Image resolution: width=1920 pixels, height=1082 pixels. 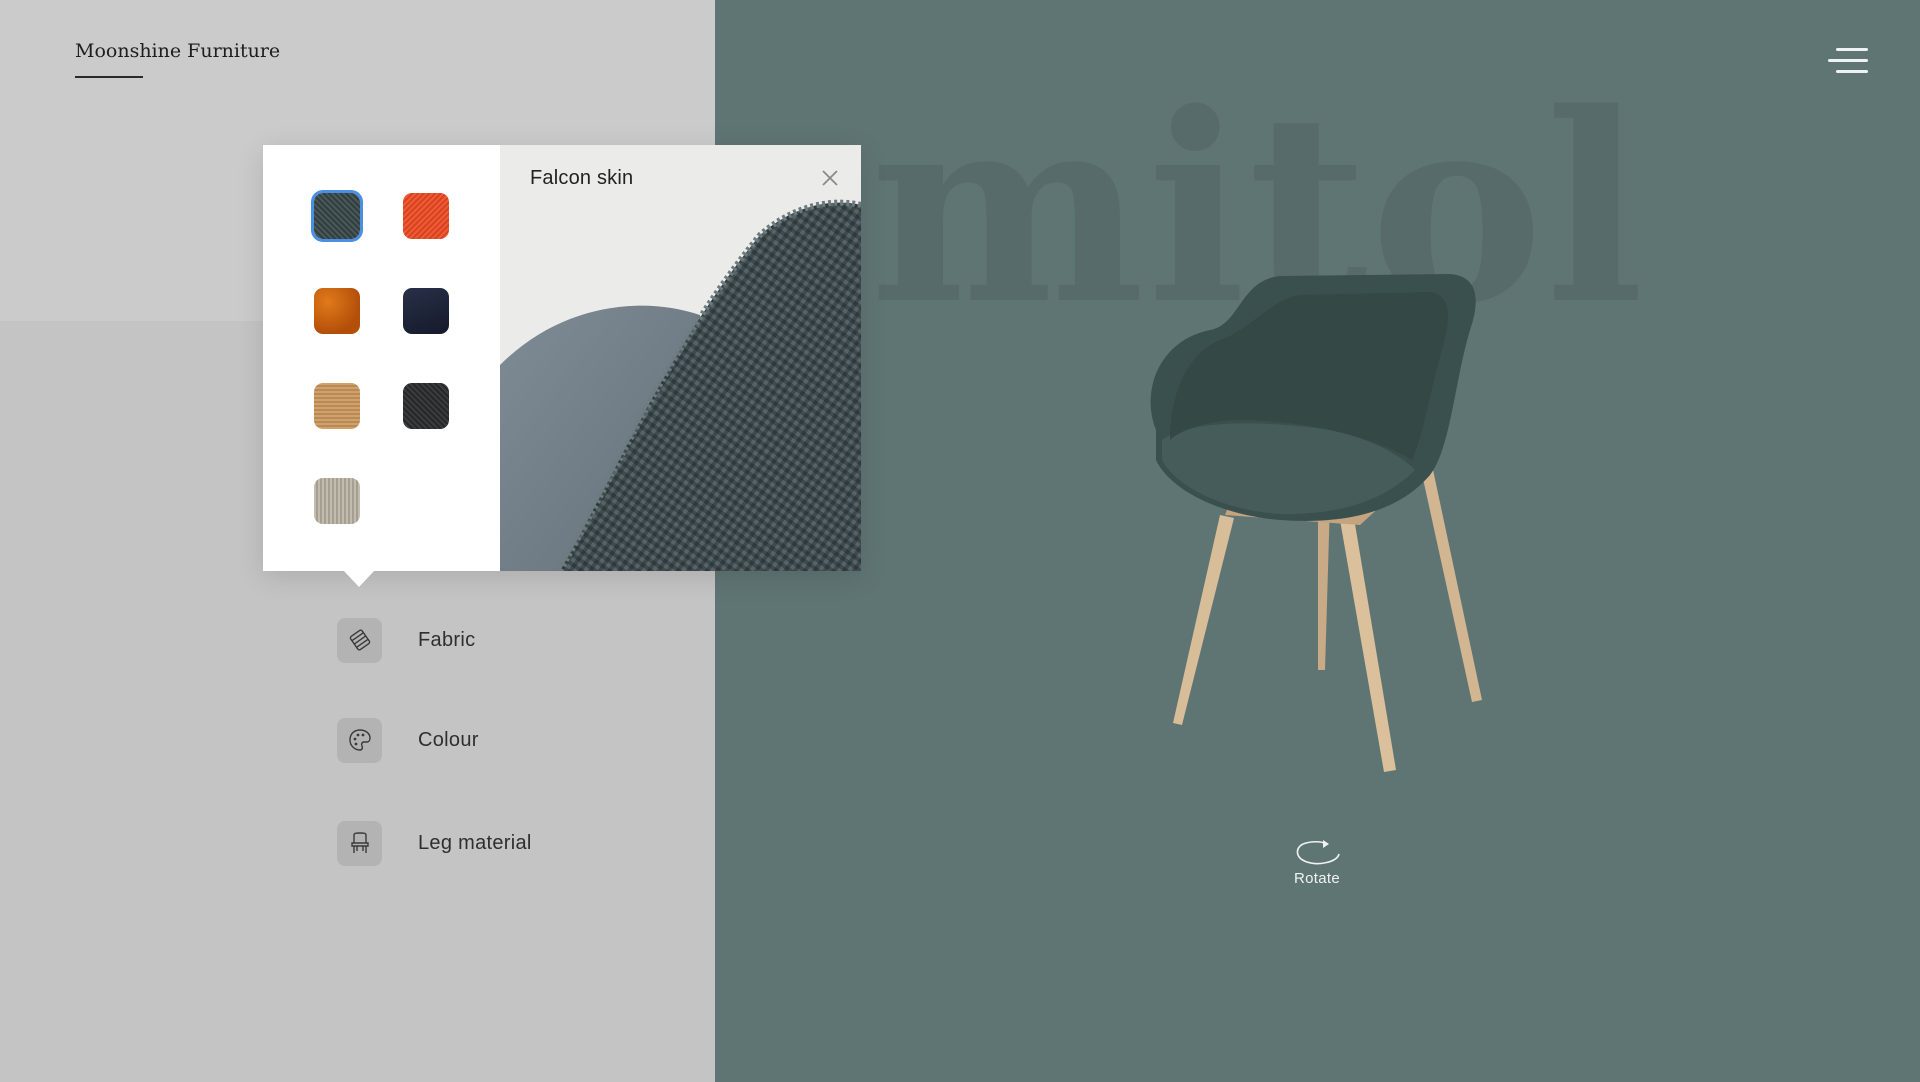 What do you see at coordinates (337, 216) in the screenshot?
I see `fabric-swatch-falcon-skin` at bounding box center [337, 216].